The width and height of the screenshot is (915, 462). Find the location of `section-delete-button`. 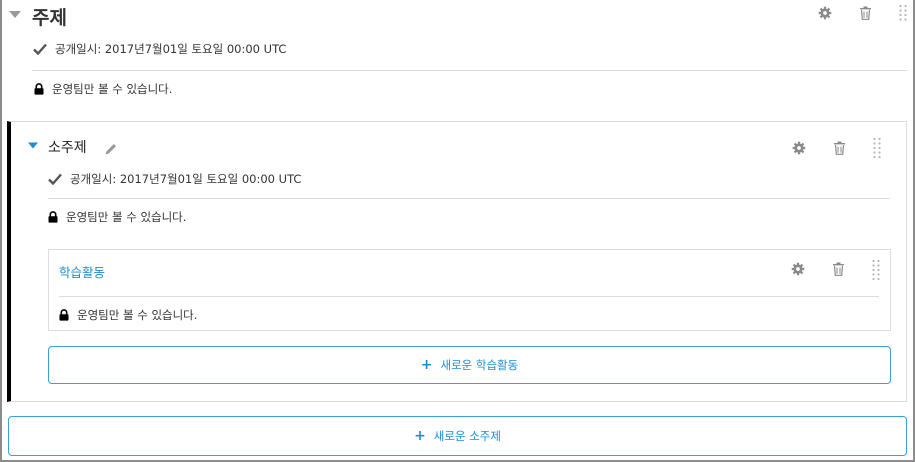

section-delete-button is located at coordinates (865, 13).